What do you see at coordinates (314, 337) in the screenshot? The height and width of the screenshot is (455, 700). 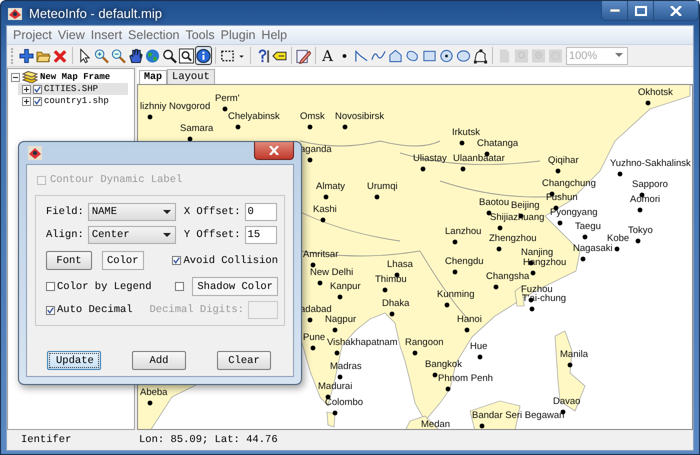 I see `city-label: Pune` at bounding box center [314, 337].